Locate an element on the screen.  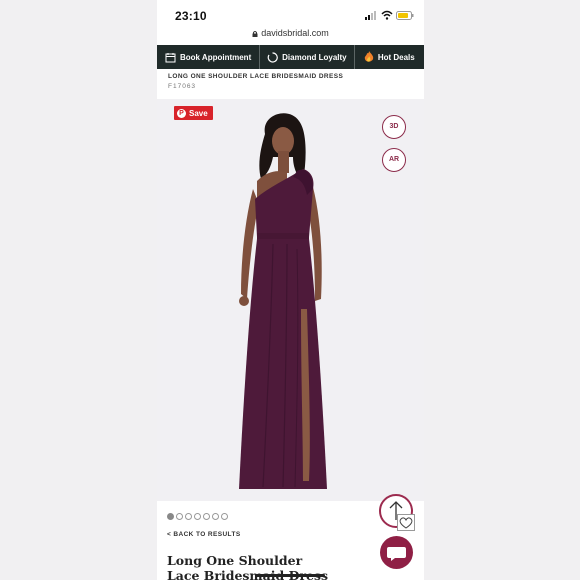
chat-bubble-icon is located at coordinates (396, 554).